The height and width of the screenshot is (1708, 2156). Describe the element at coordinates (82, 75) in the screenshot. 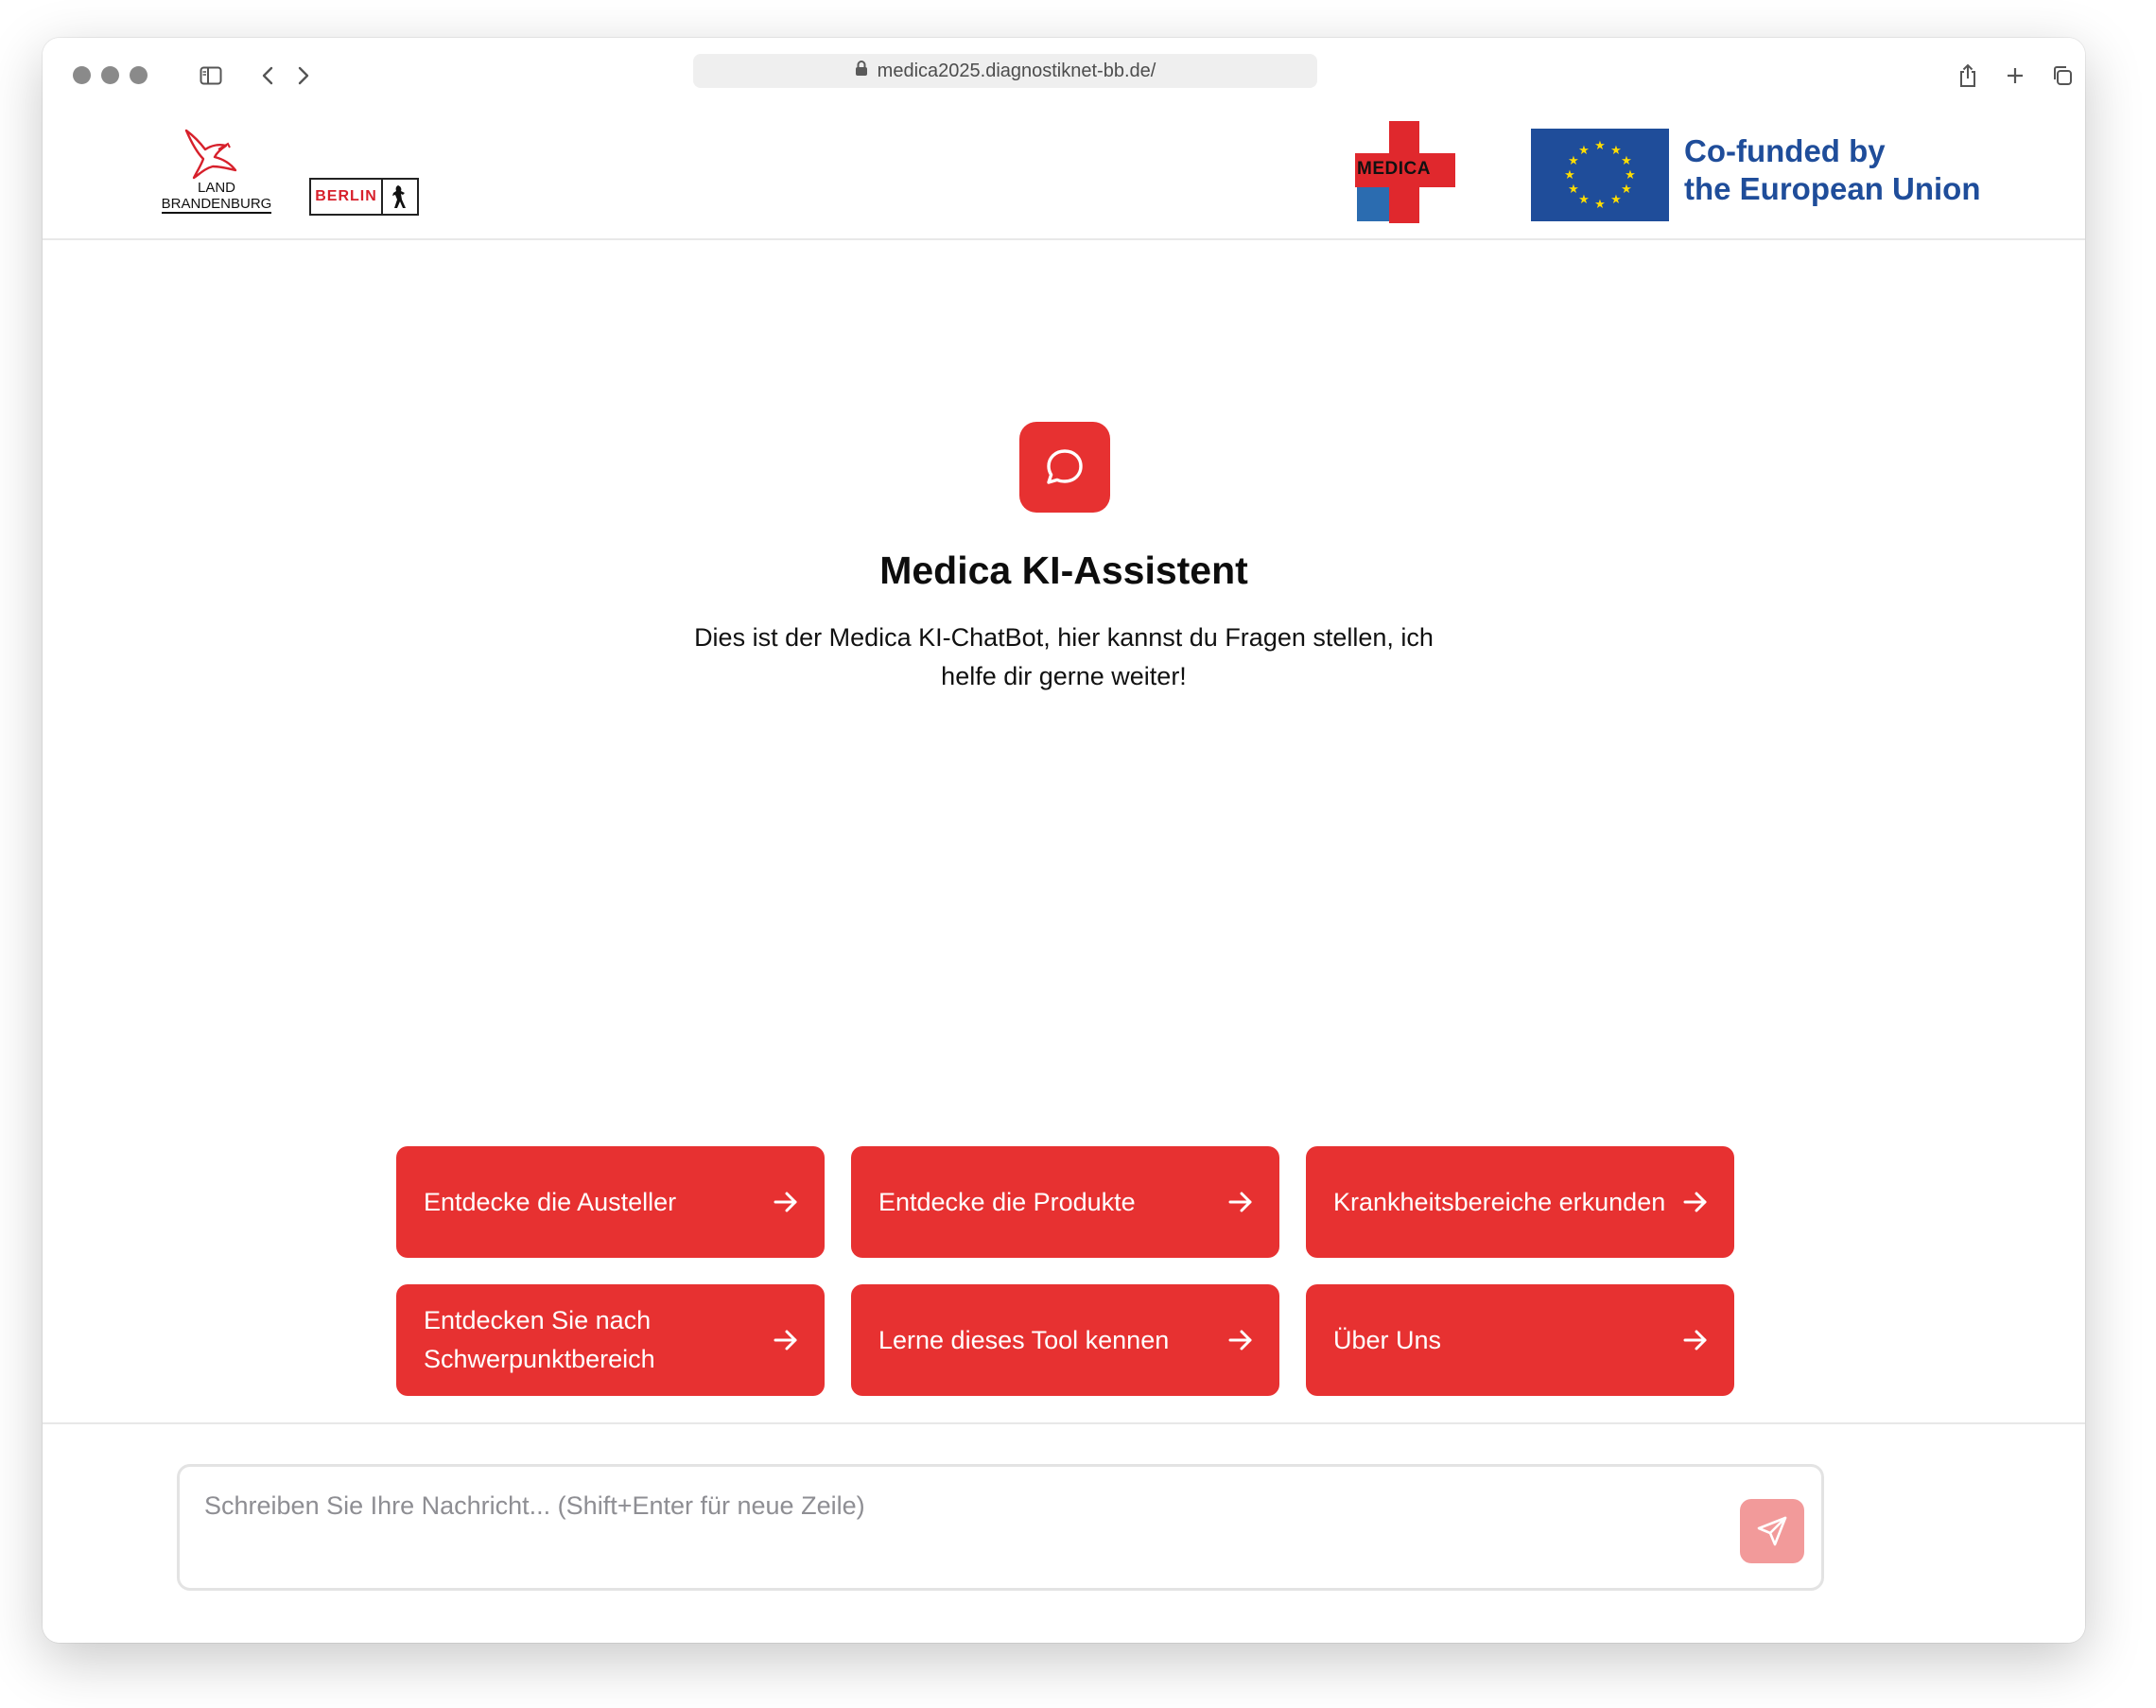

I see `close-window-button` at that location.